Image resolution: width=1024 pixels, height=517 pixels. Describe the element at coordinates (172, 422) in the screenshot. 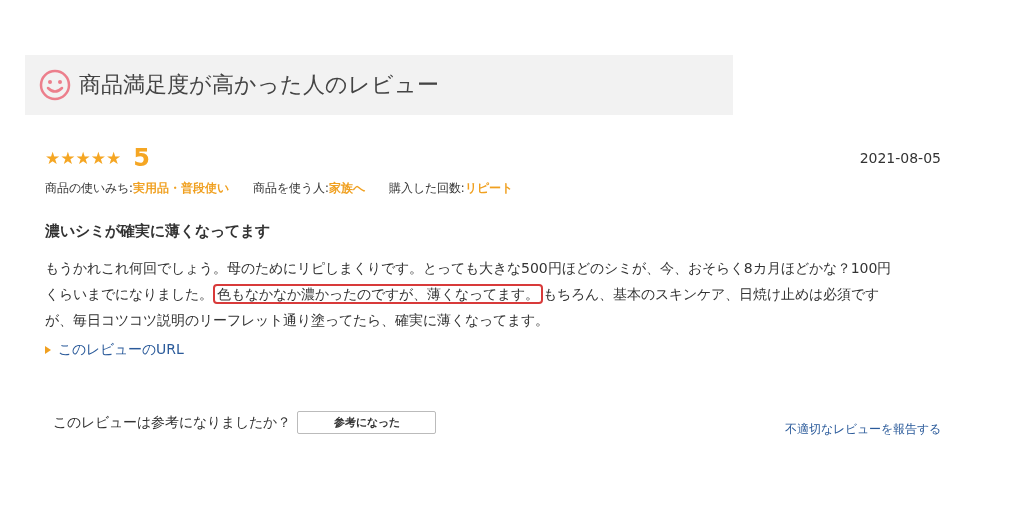

I see `helpful-question: このレビューは参考になりましたか？` at that location.